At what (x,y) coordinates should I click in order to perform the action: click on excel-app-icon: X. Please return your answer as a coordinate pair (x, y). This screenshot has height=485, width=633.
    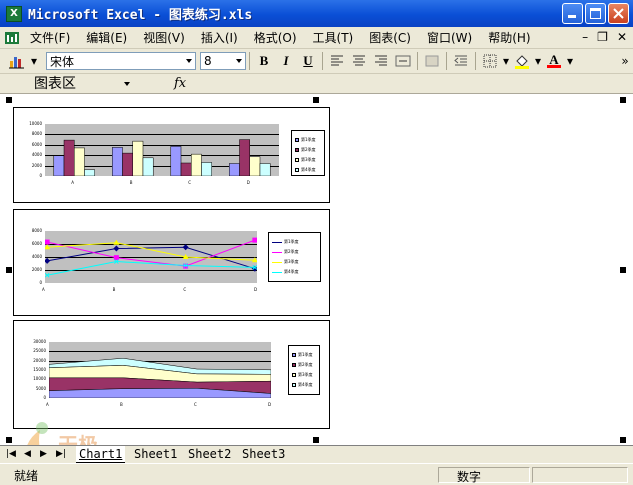
    Looking at the image, I should click on (14, 13).